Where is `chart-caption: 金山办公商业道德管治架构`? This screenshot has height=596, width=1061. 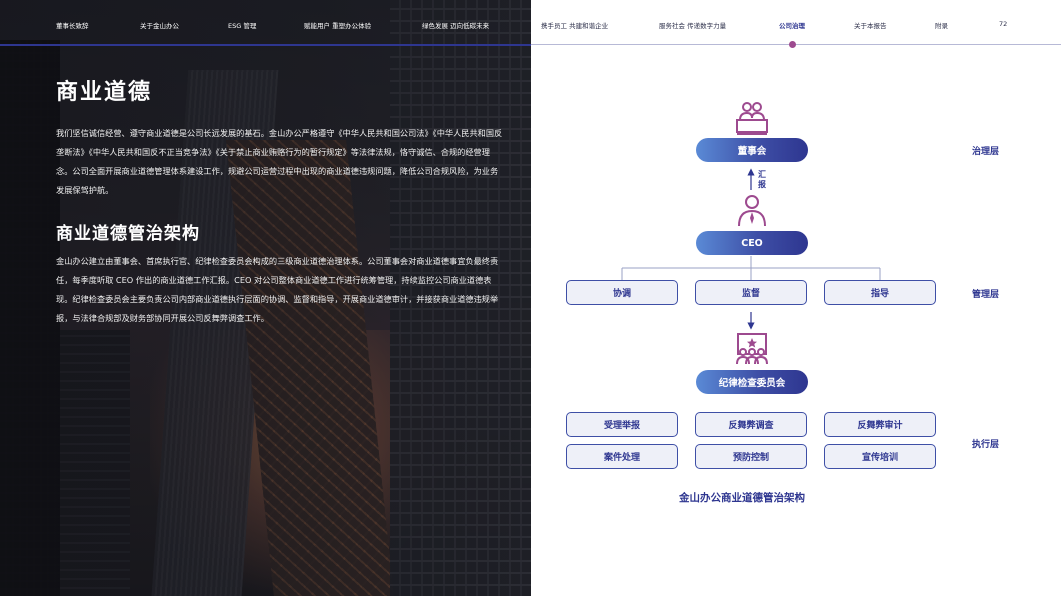 chart-caption: 金山办公商业道德管治架构 is located at coordinates (742, 498).